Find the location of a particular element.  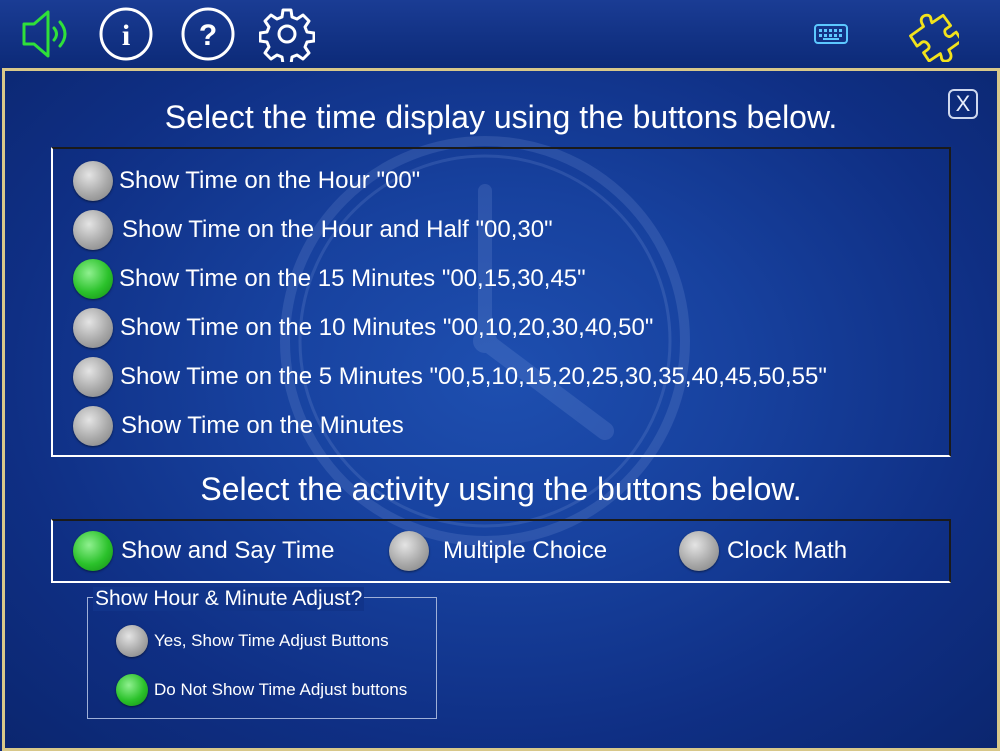

top-toolbar: i ? is located at coordinates (500, 34).